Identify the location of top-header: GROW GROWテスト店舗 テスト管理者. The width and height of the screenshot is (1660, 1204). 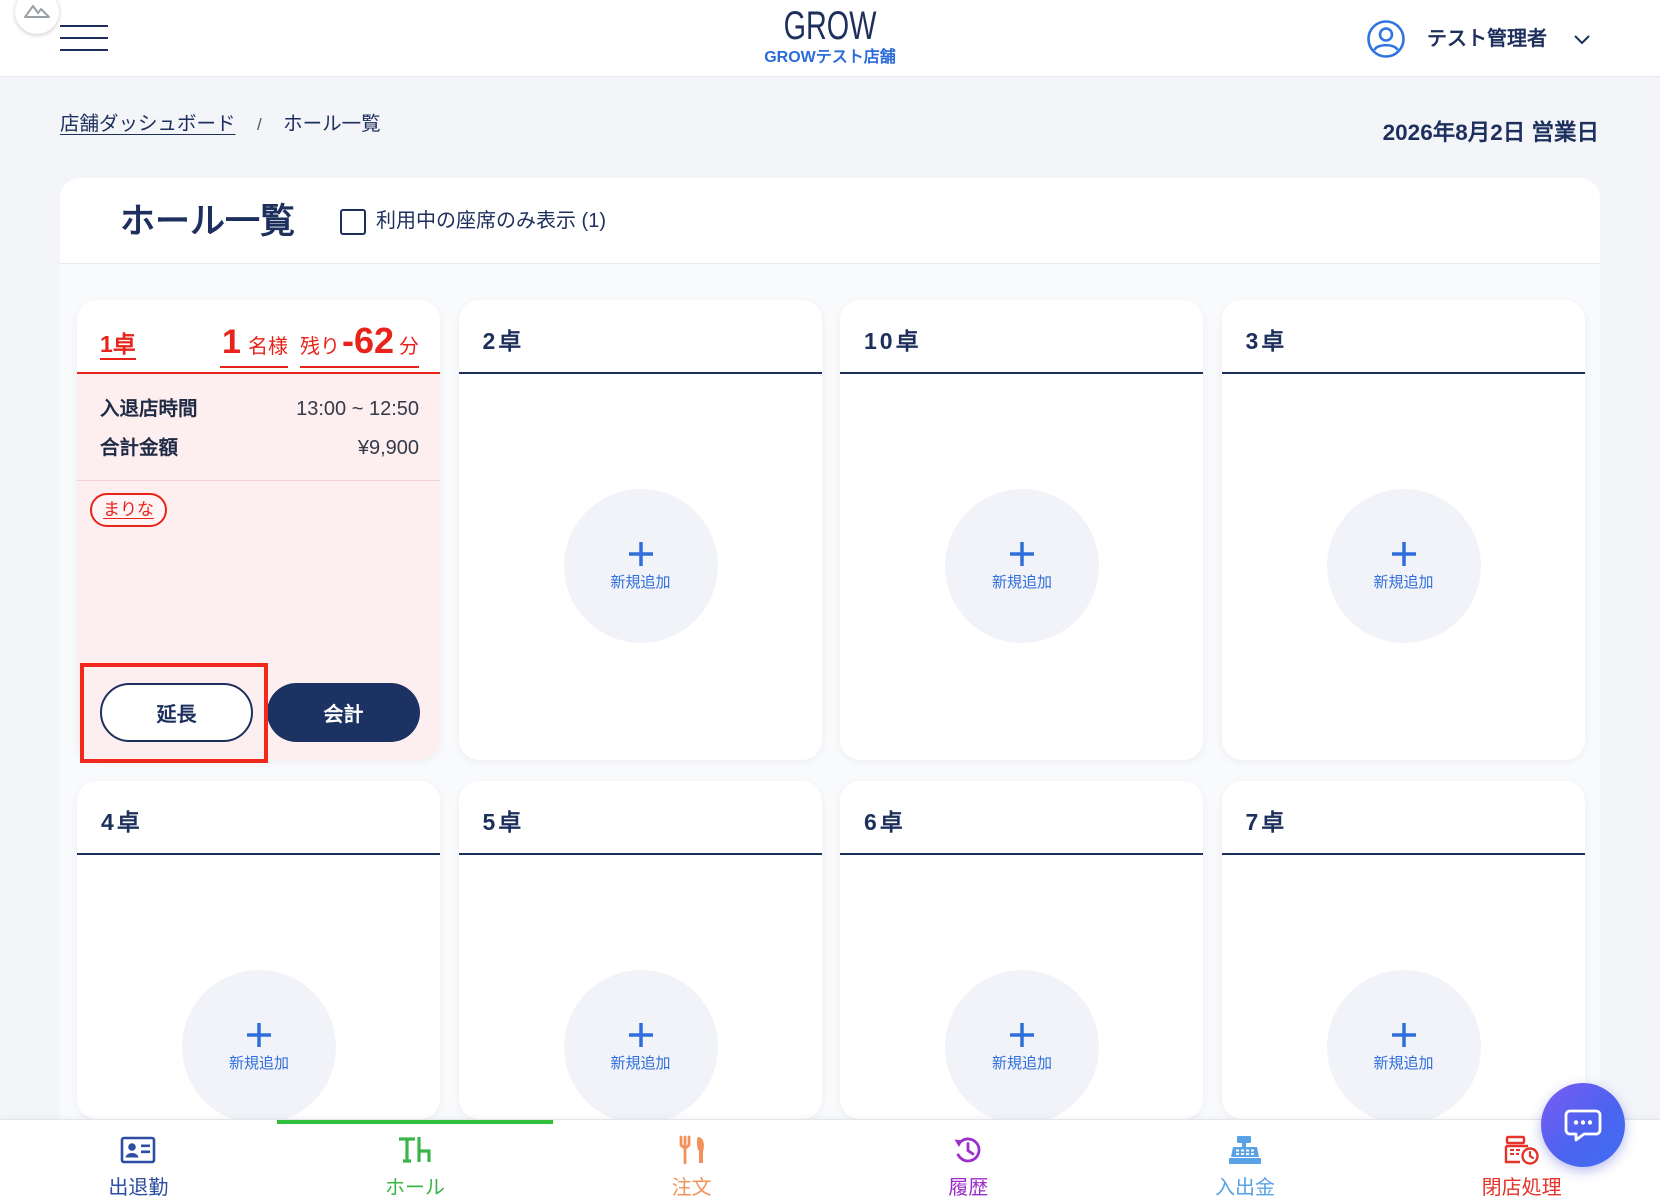
(830, 38).